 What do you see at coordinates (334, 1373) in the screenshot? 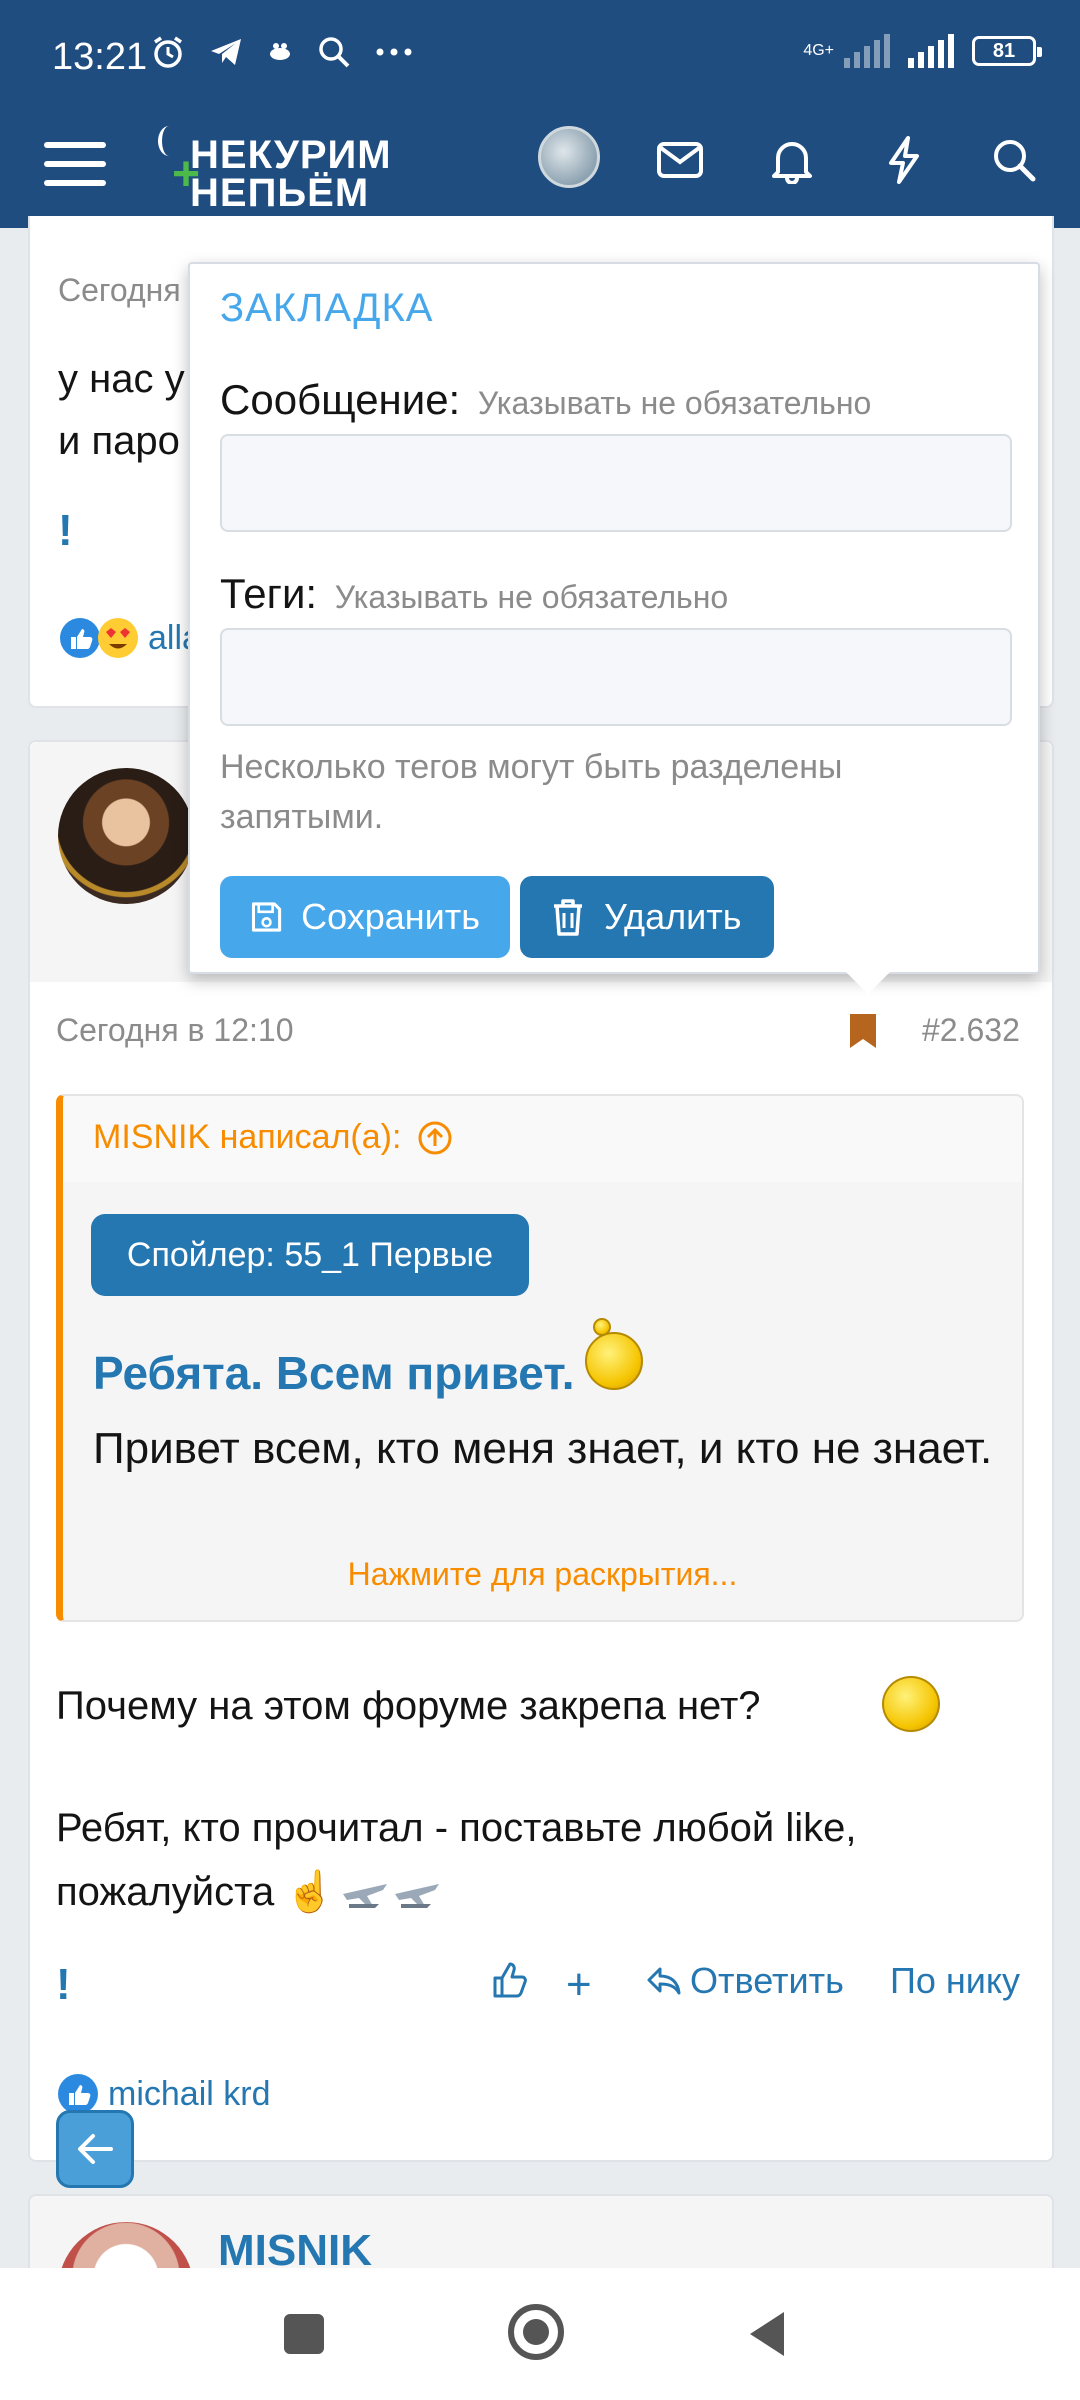
I see `quote-heading: Ребята. Всем привет.` at bounding box center [334, 1373].